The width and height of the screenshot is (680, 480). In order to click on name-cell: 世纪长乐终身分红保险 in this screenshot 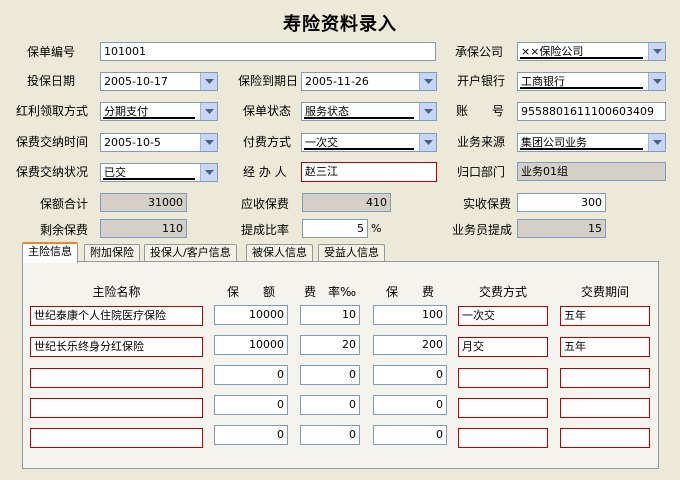, I will do `click(116, 347)`.